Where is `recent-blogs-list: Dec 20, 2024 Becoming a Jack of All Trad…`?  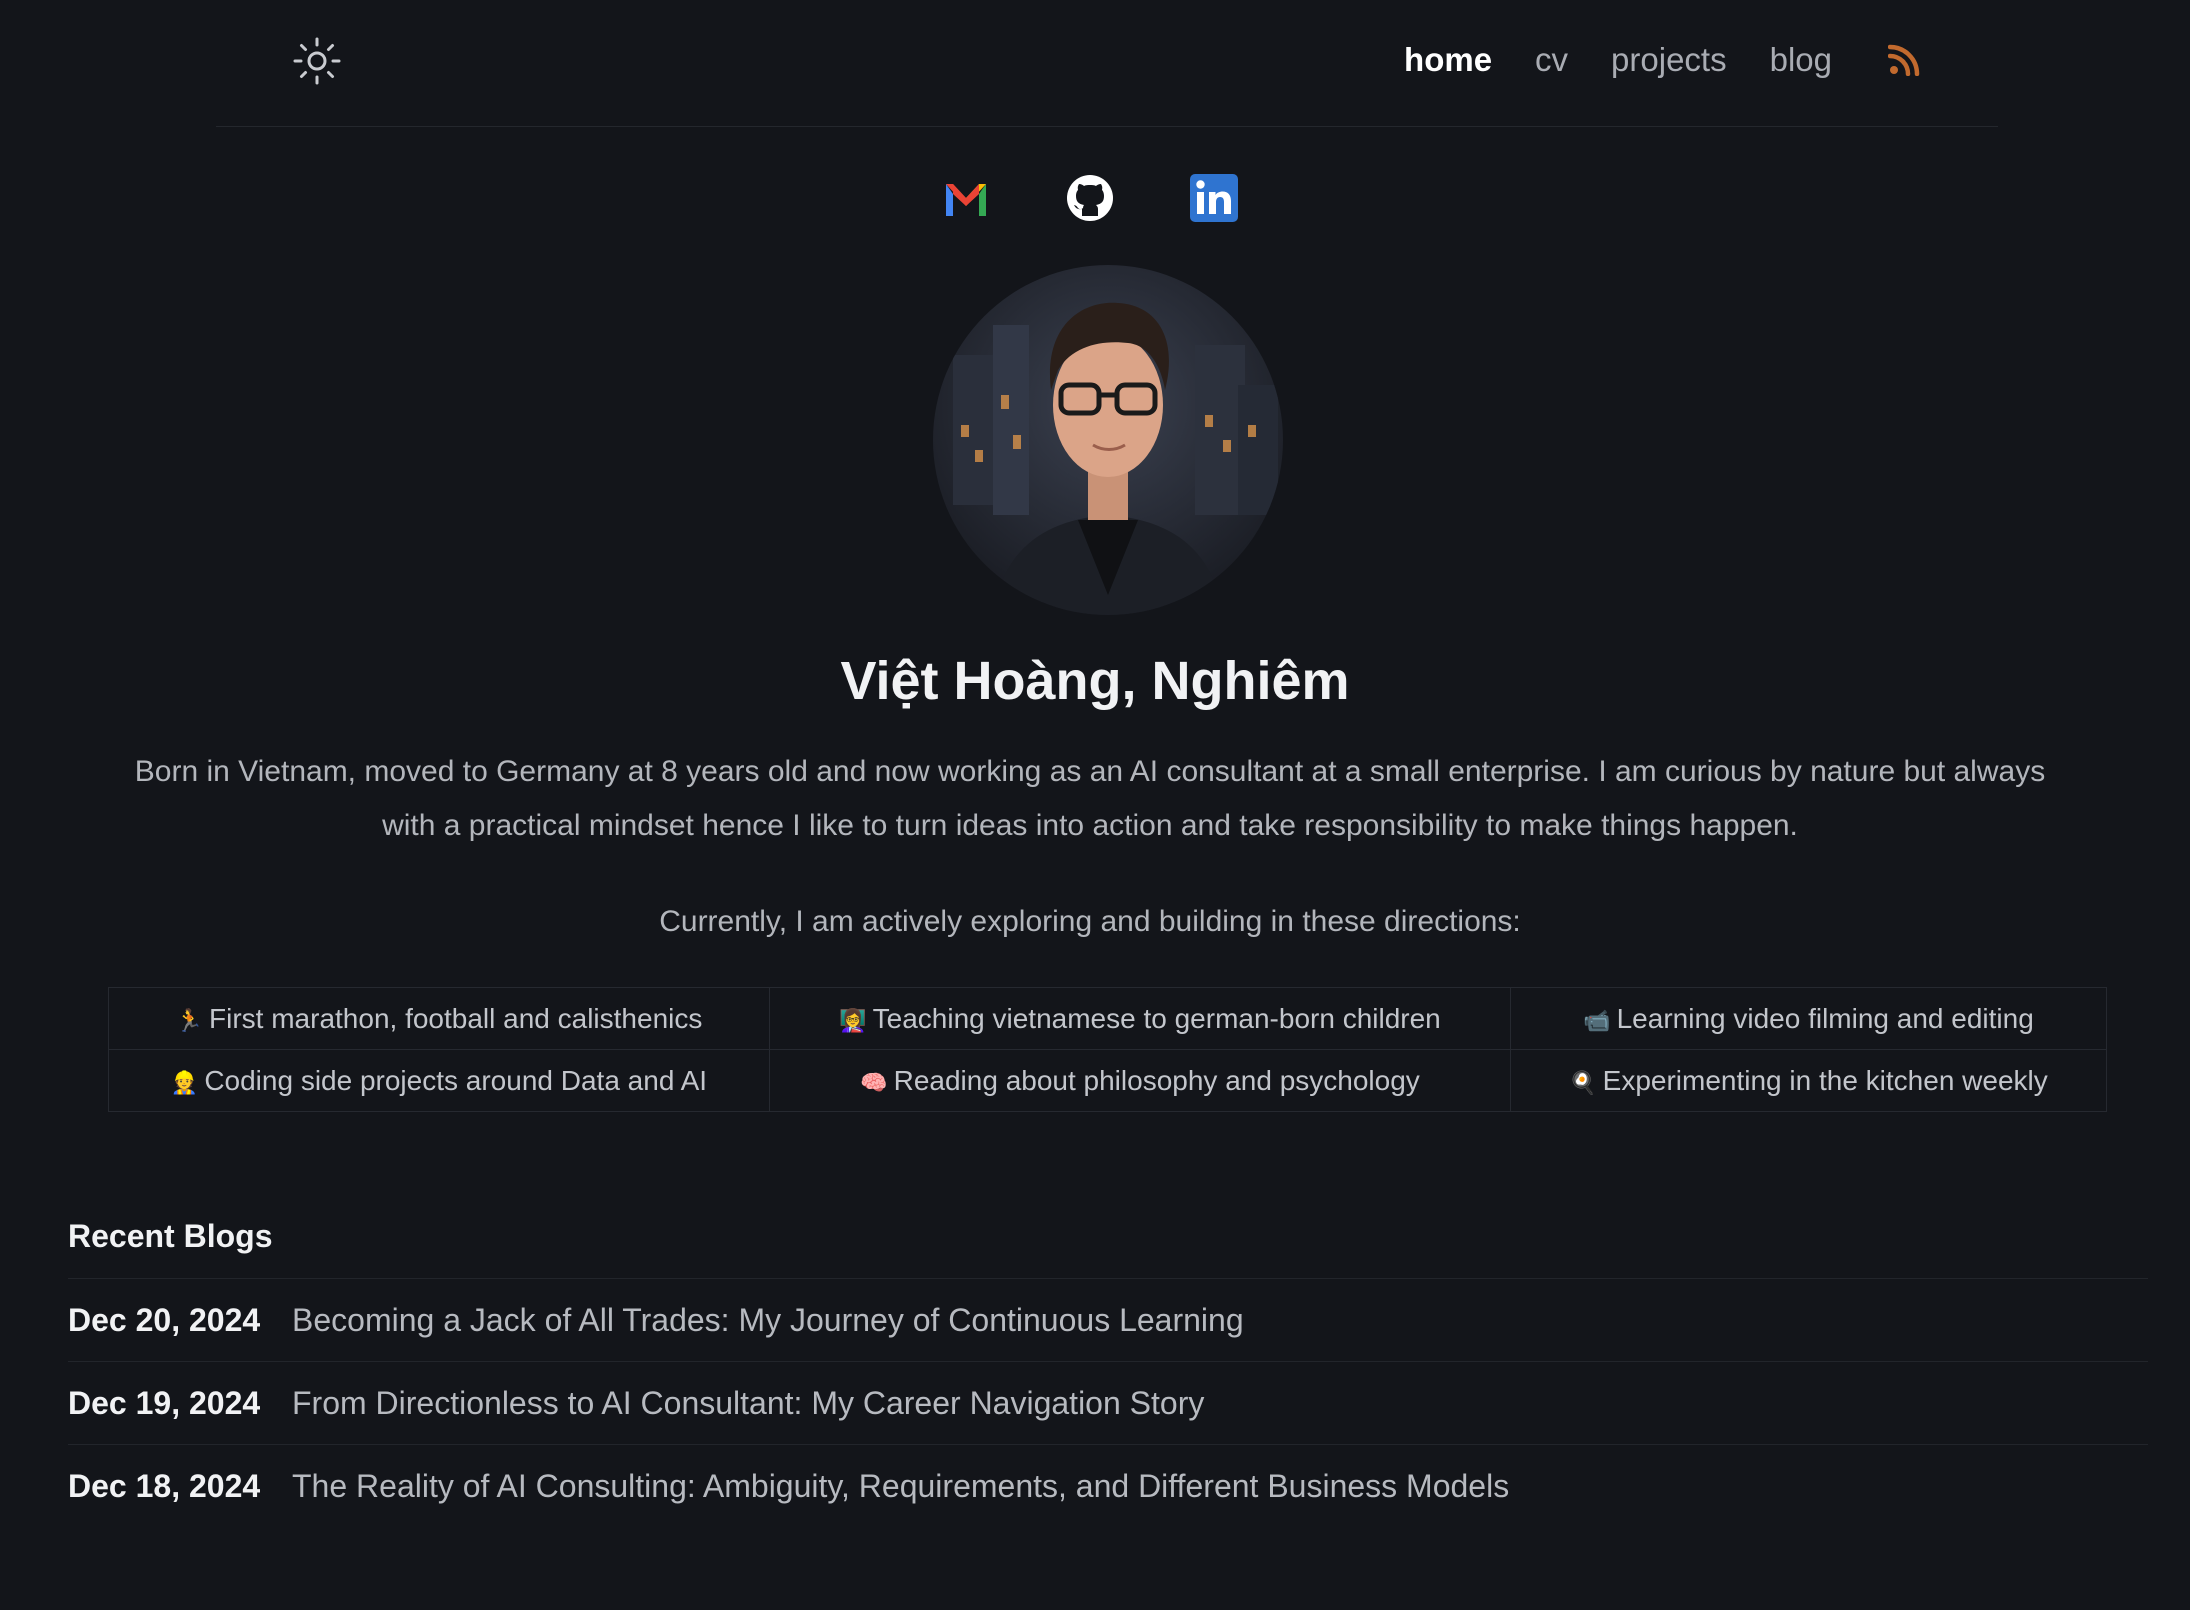 recent-blogs-list: Dec 20, 2024 Becoming a Jack of All Trad… is located at coordinates (1108, 1402).